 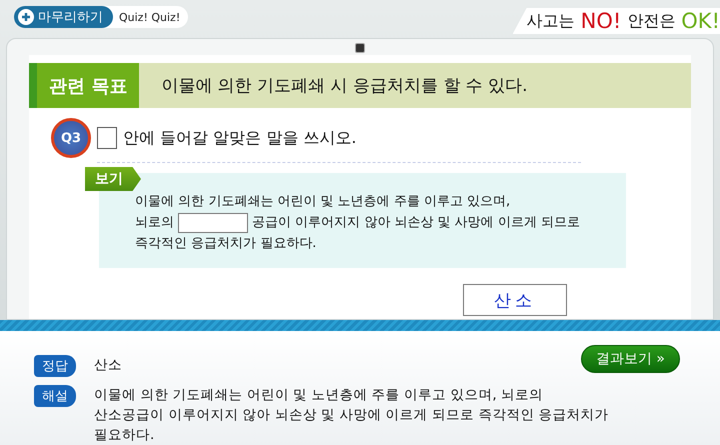 What do you see at coordinates (225, 244) in the screenshot?
I see `example-text: 즉각적인 응급처치가 필요하다.` at bounding box center [225, 244].